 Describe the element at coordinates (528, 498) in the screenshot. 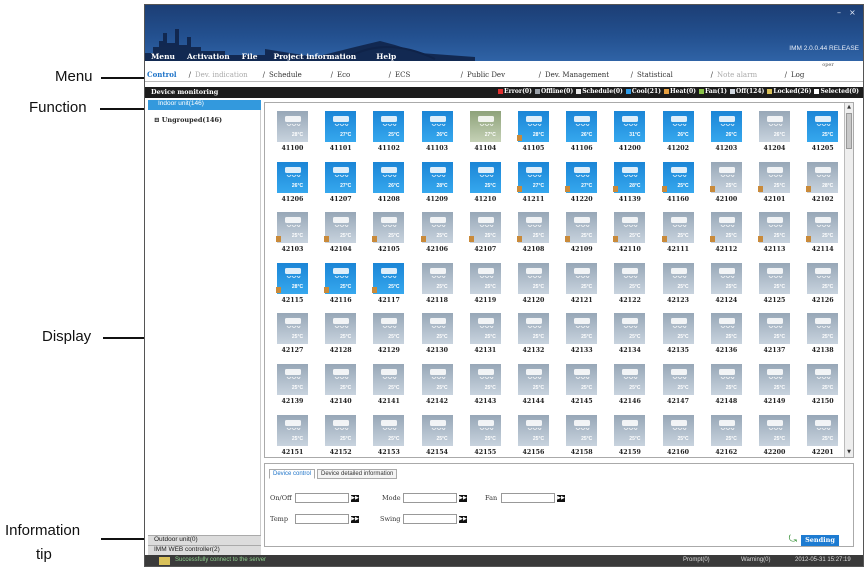

I see `fan-field` at that location.